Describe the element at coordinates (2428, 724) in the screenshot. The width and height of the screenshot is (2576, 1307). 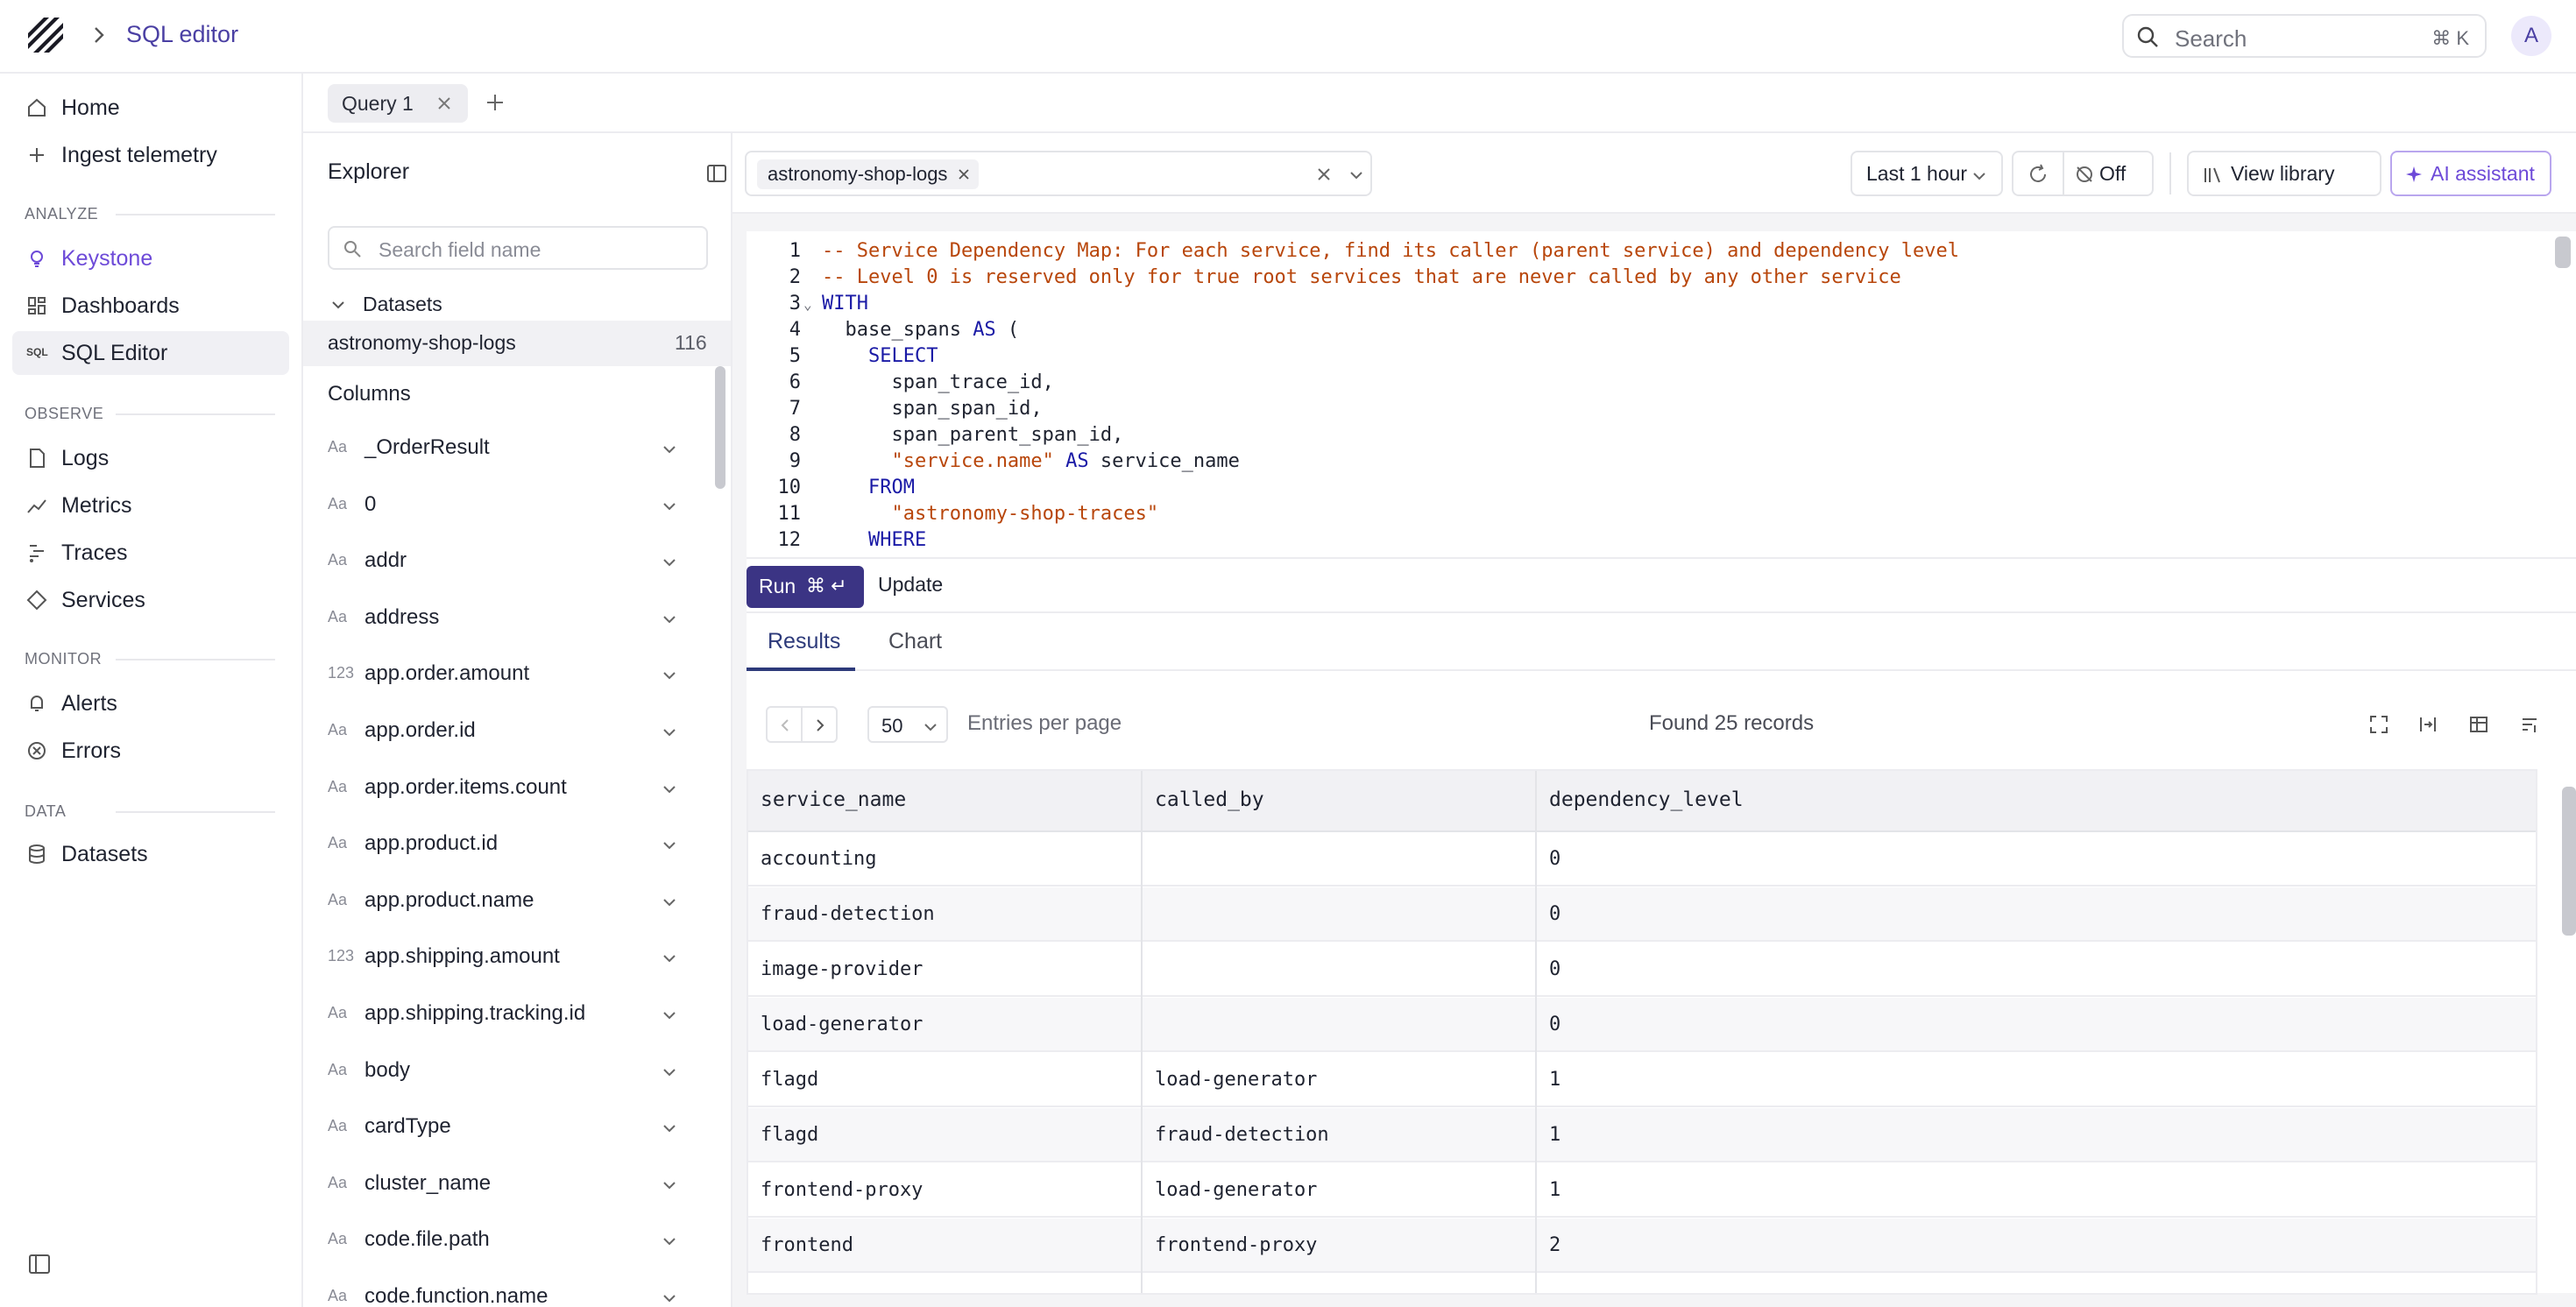
I see `fit-columns-icon` at that location.